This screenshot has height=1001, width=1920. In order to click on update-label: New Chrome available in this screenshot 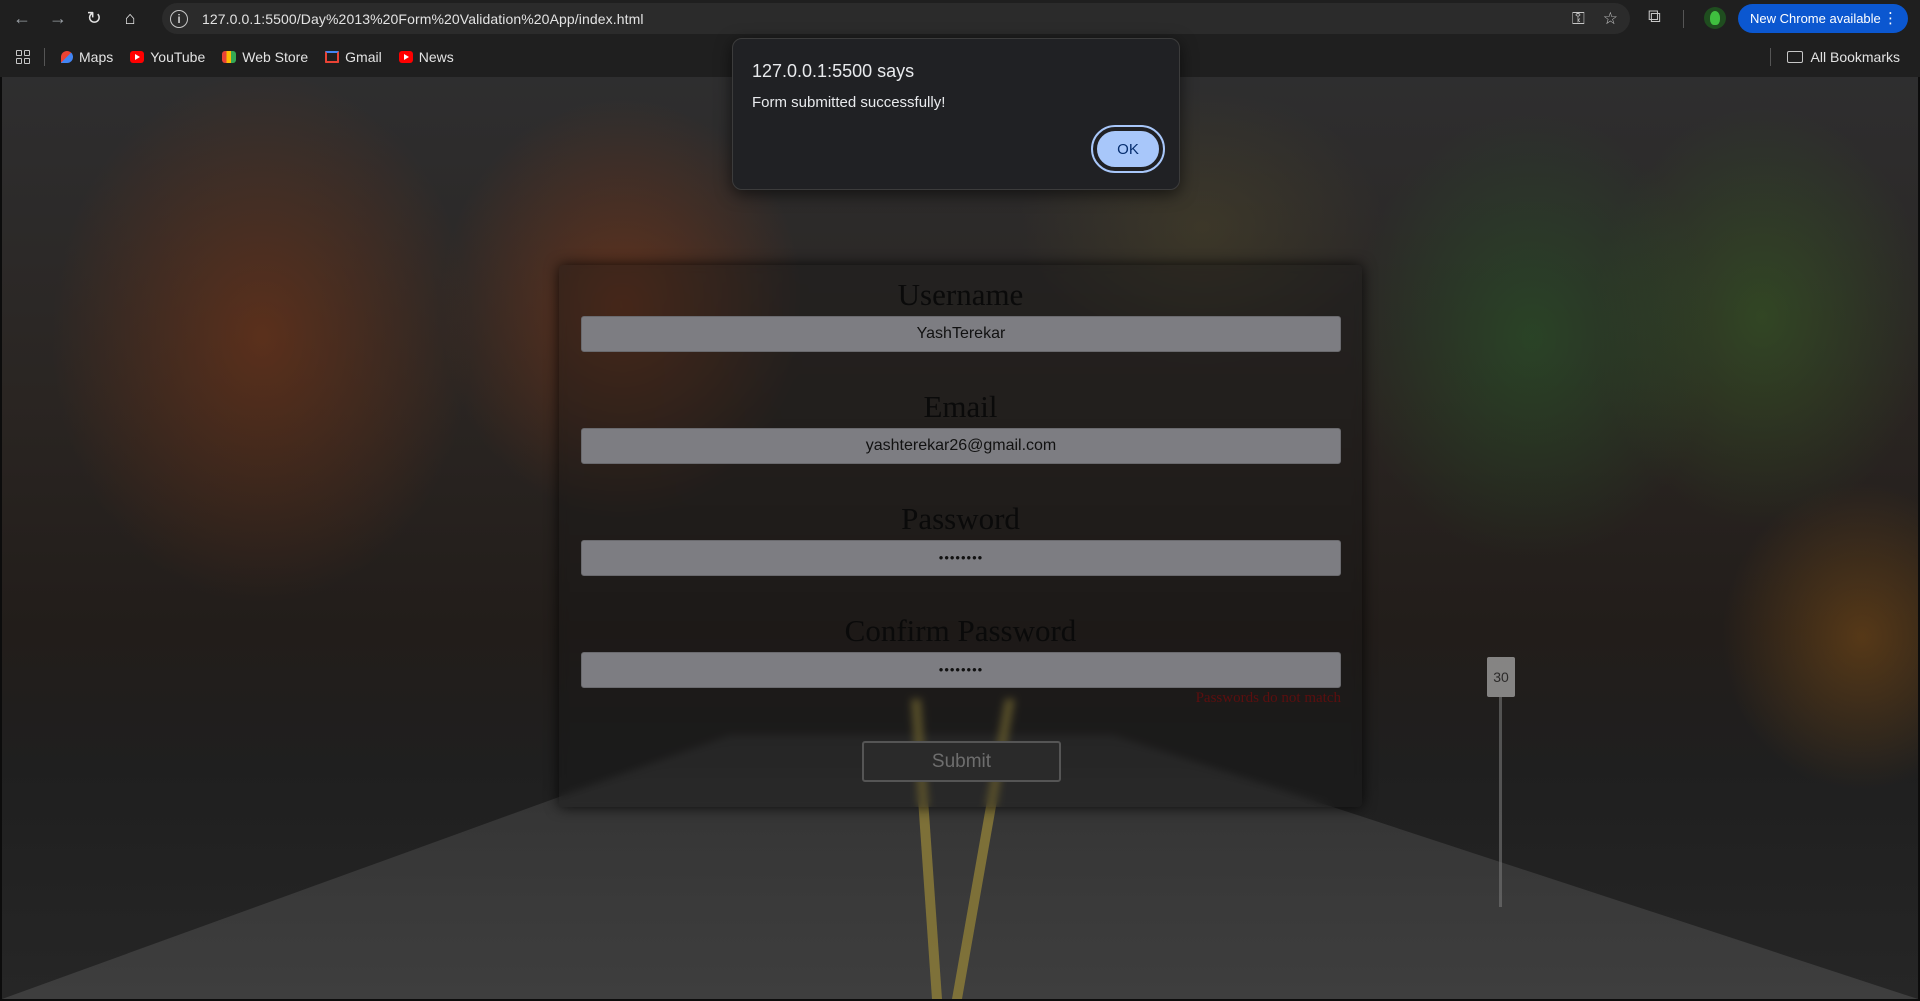, I will do `click(1815, 18)`.